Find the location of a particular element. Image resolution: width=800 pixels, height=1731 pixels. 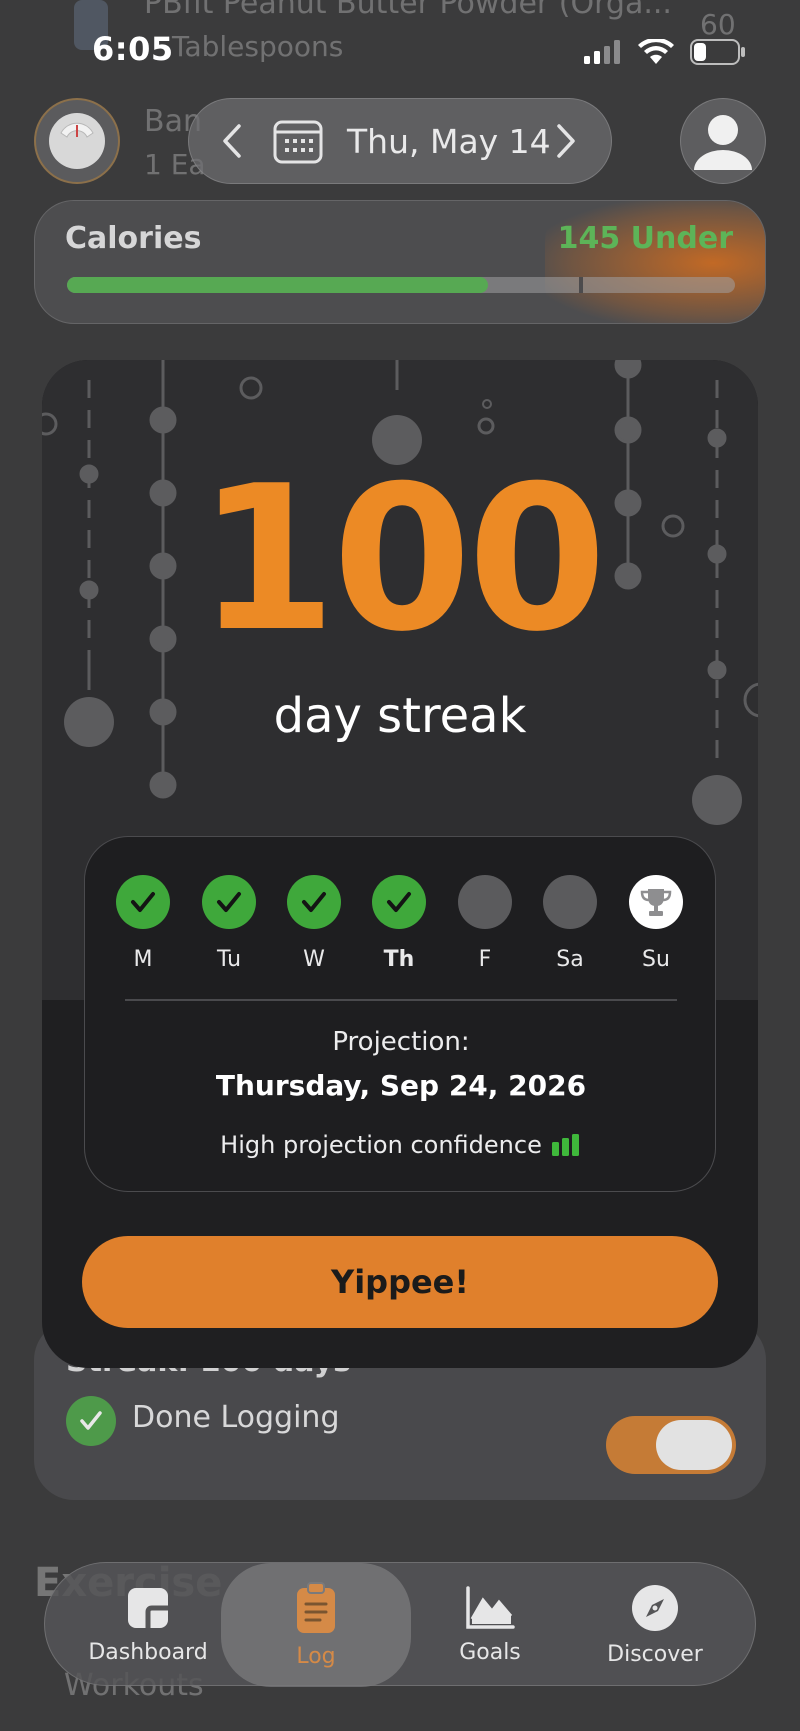

tab-discover: Discover is located at coordinates (655, 1625).